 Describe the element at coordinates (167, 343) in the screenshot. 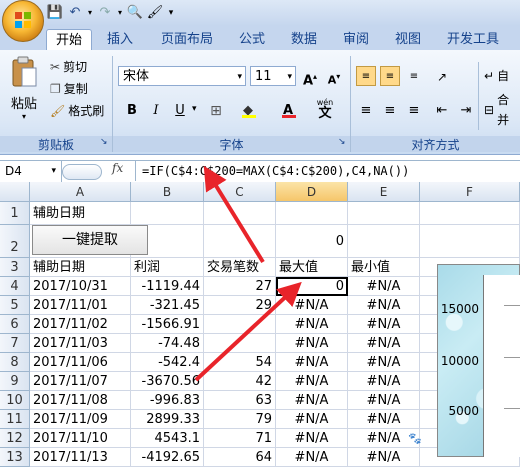

I see `cell-b7: -74.48` at that location.